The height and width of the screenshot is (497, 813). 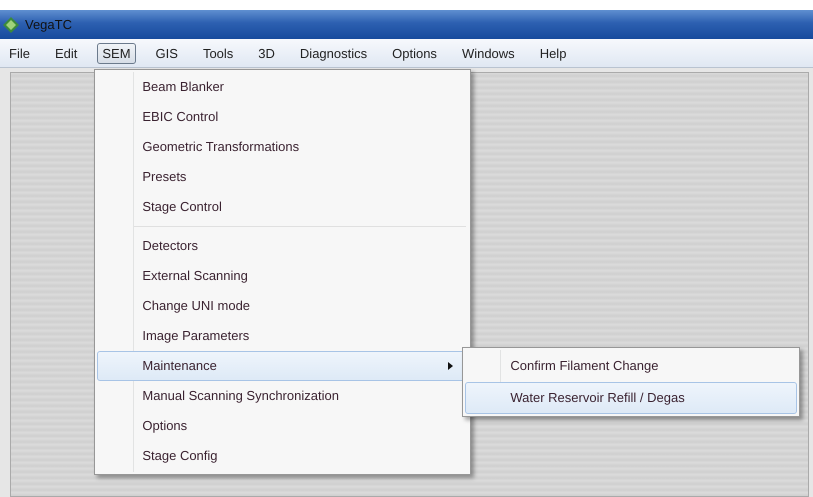 I want to click on menu-item: Water Reservoir Refill / Degas, so click(x=631, y=398).